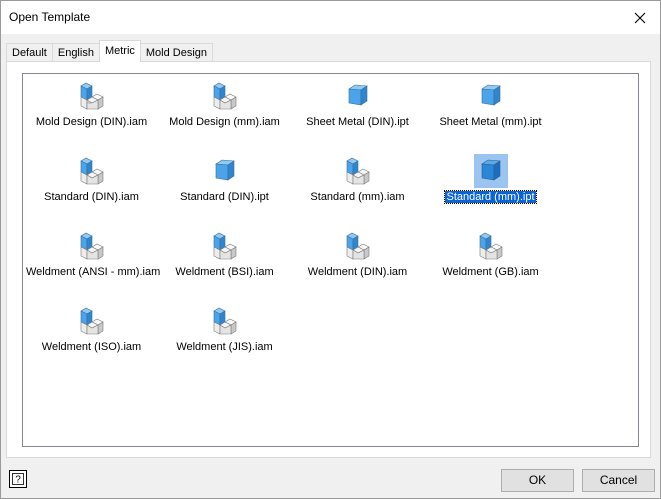 The width and height of the screenshot is (661, 499). What do you see at coordinates (357, 122) in the screenshot?
I see `template-label: Sheet Metal (DIN).ipt` at bounding box center [357, 122].